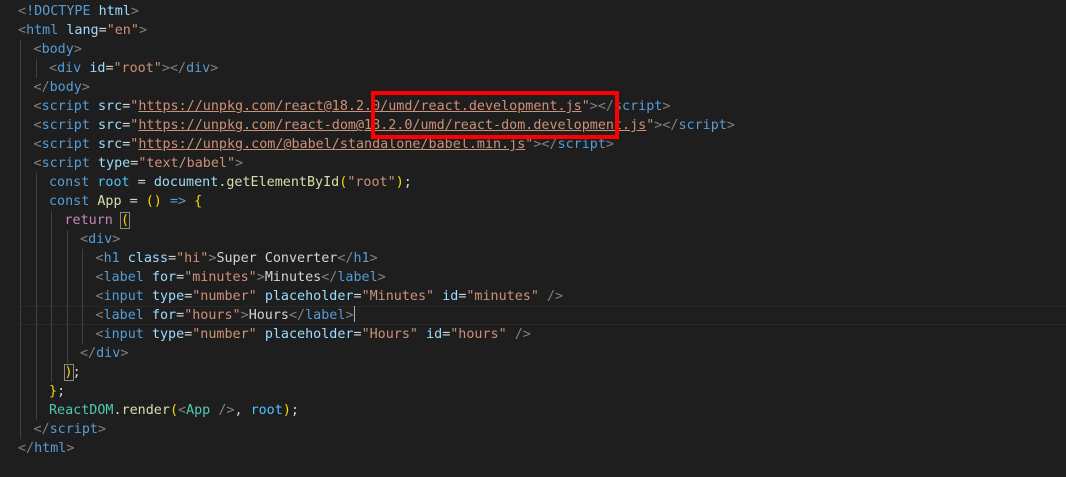  What do you see at coordinates (533, 315) in the screenshot?
I see `code-line: <label for="hours">Hours</label>` at bounding box center [533, 315].